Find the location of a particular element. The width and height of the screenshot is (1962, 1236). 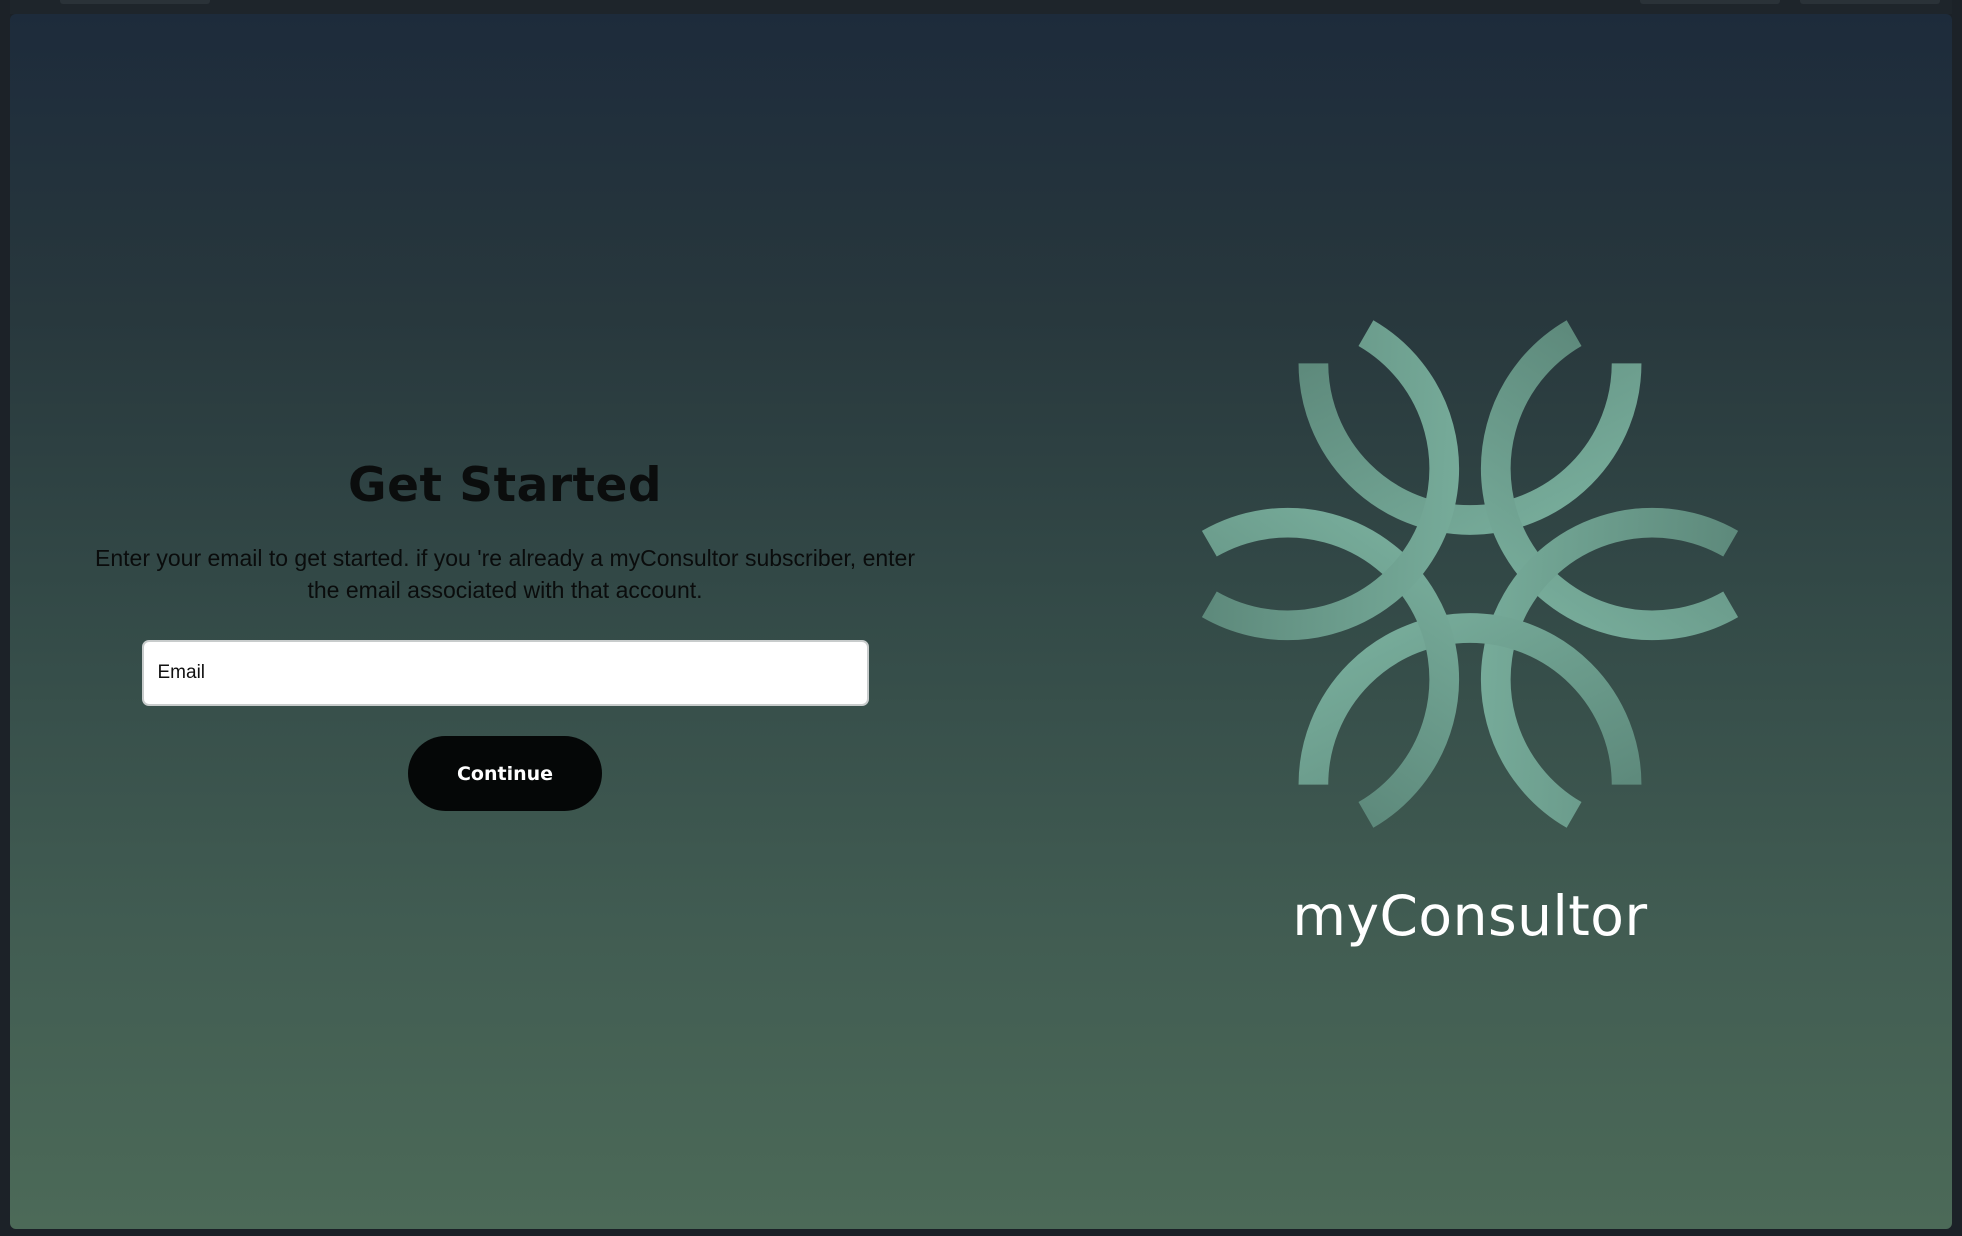

window-edge-bottom is located at coordinates (981, 1233).